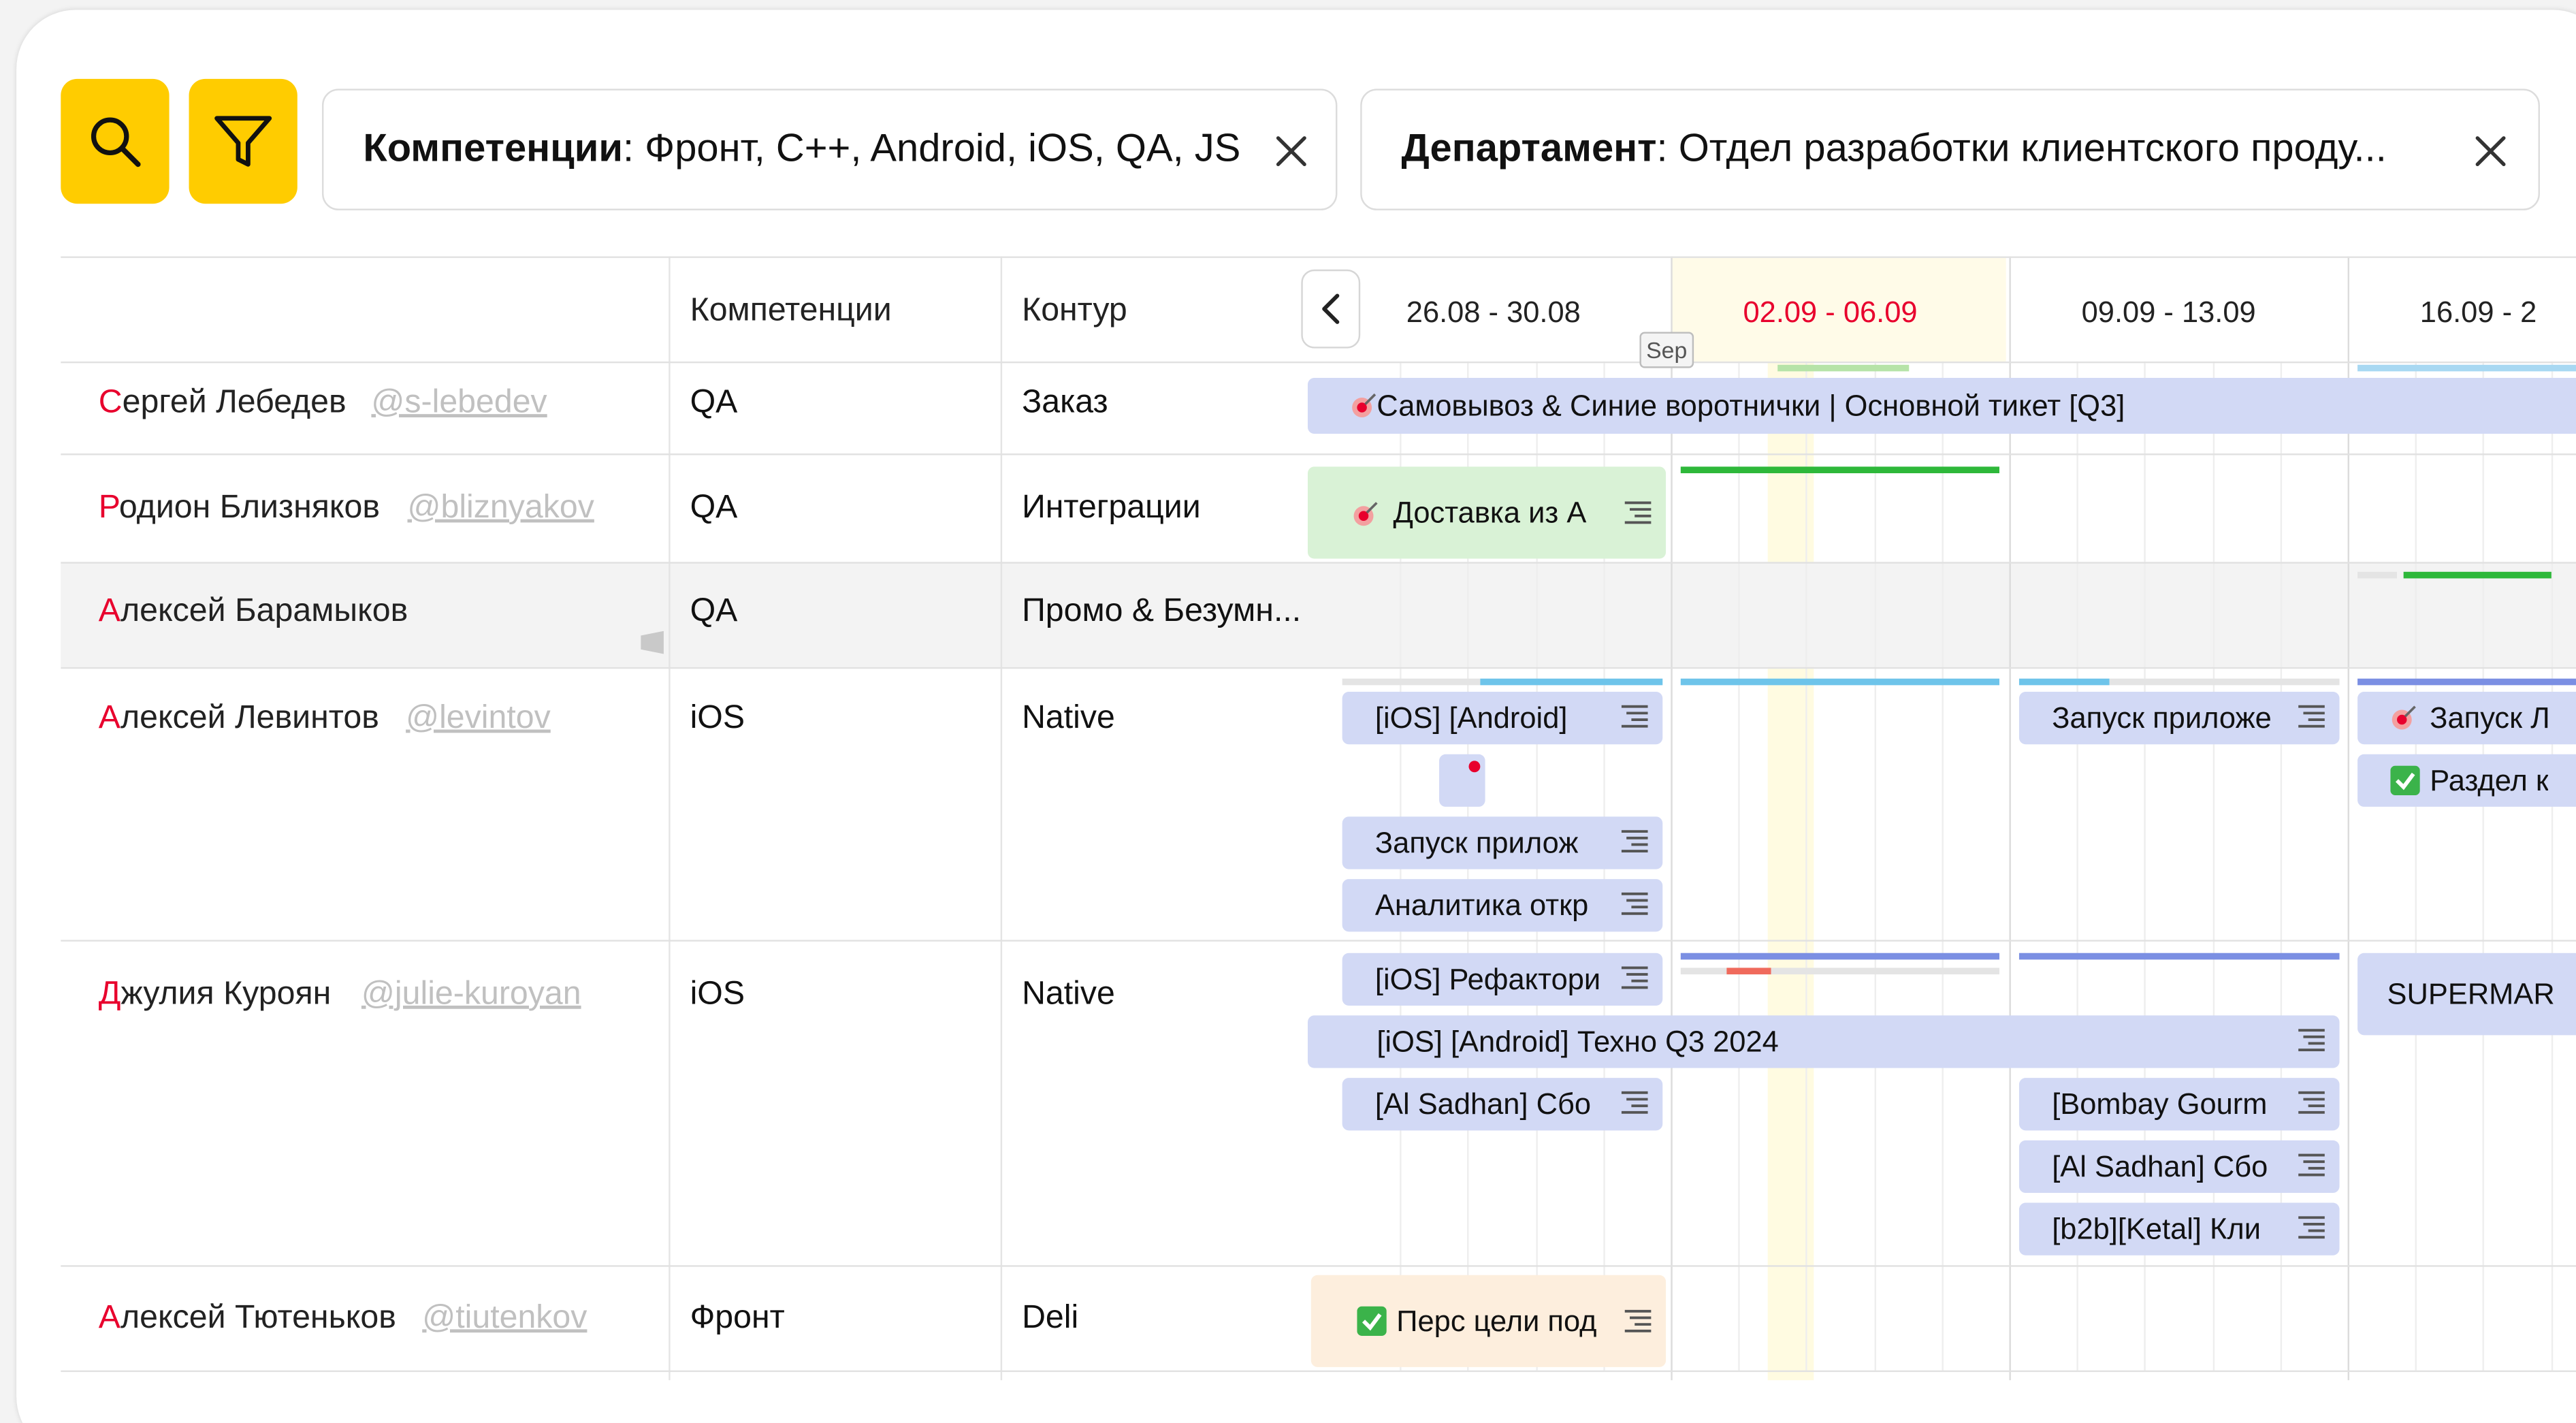 This screenshot has width=2576, height=1423. What do you see at coordinates (471, 995) in the screenshot?
I see `person-login: @julie-kuroyan` at bounding box center [471, 995].